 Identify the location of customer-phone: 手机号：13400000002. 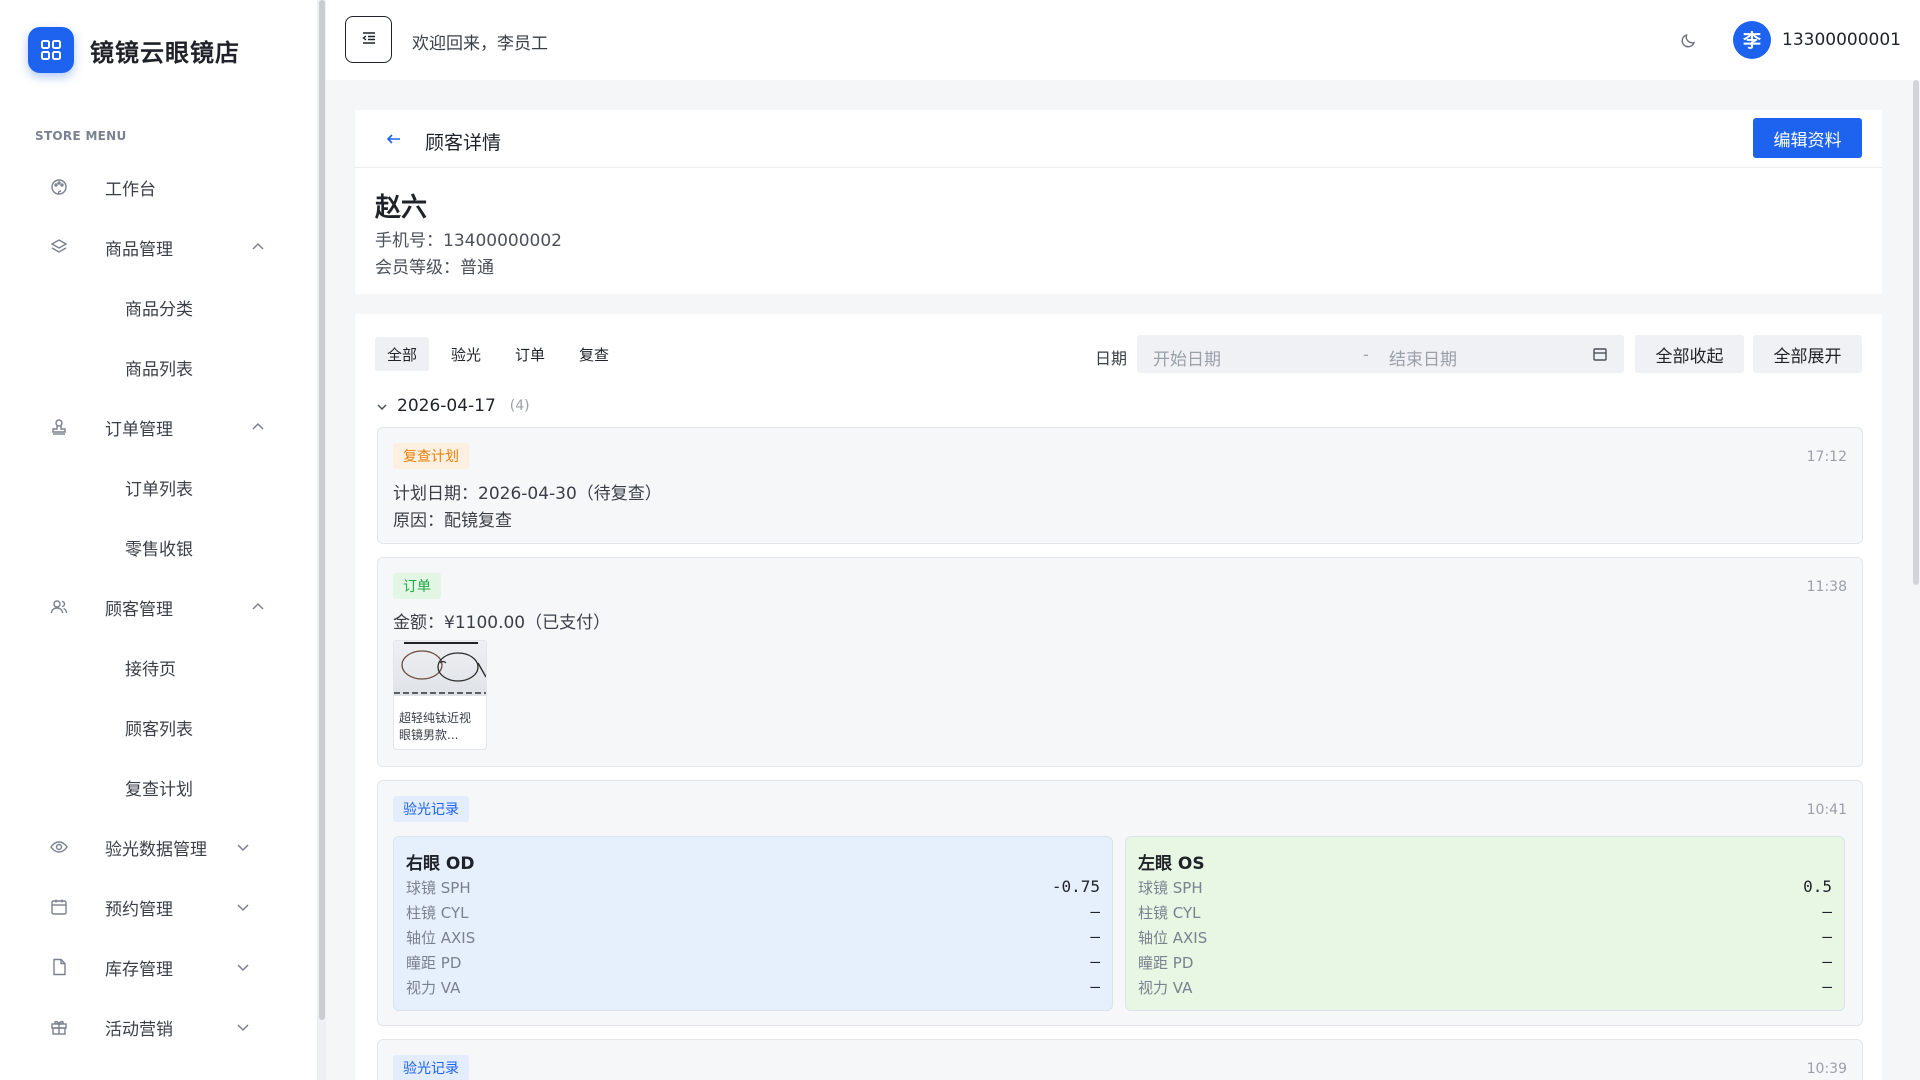
(468, 241).